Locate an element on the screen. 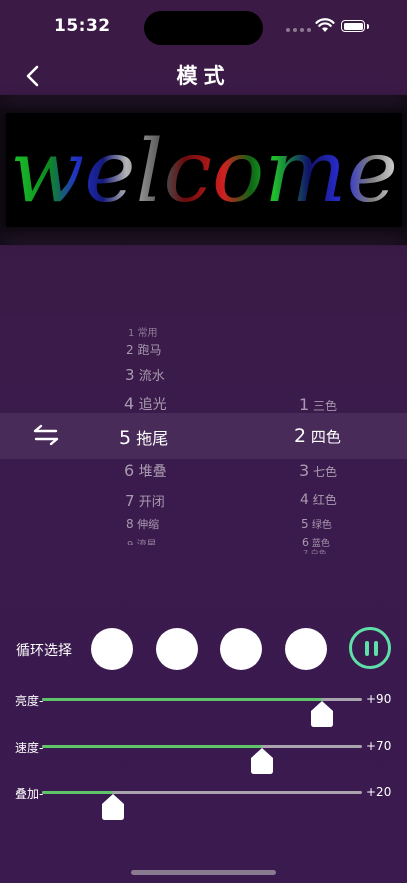  led-preview: welcome is located at coordinates (204, 170).